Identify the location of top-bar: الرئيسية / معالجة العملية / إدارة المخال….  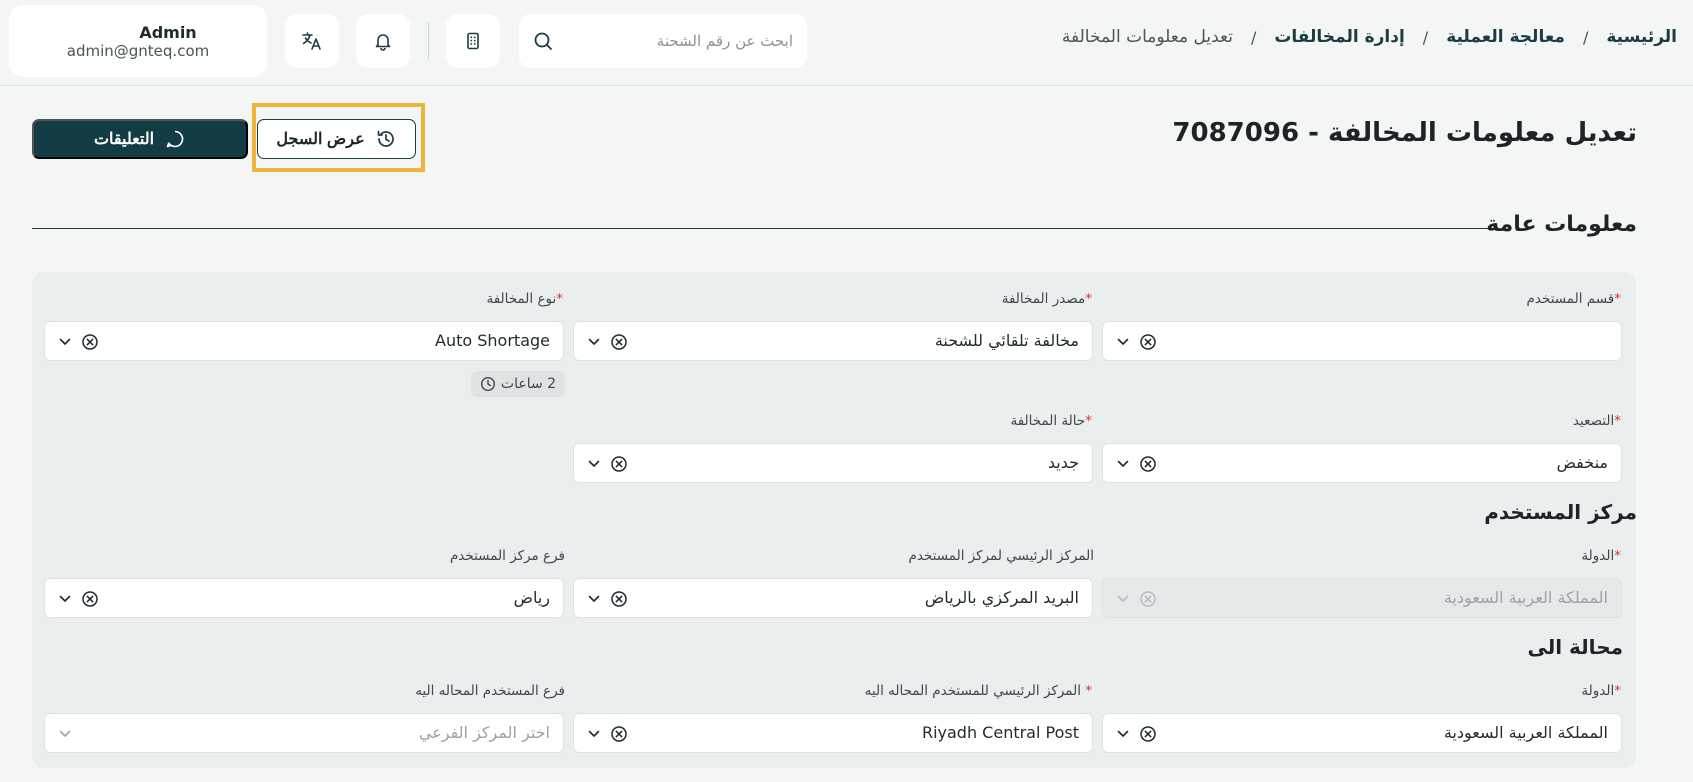
(846, 43).